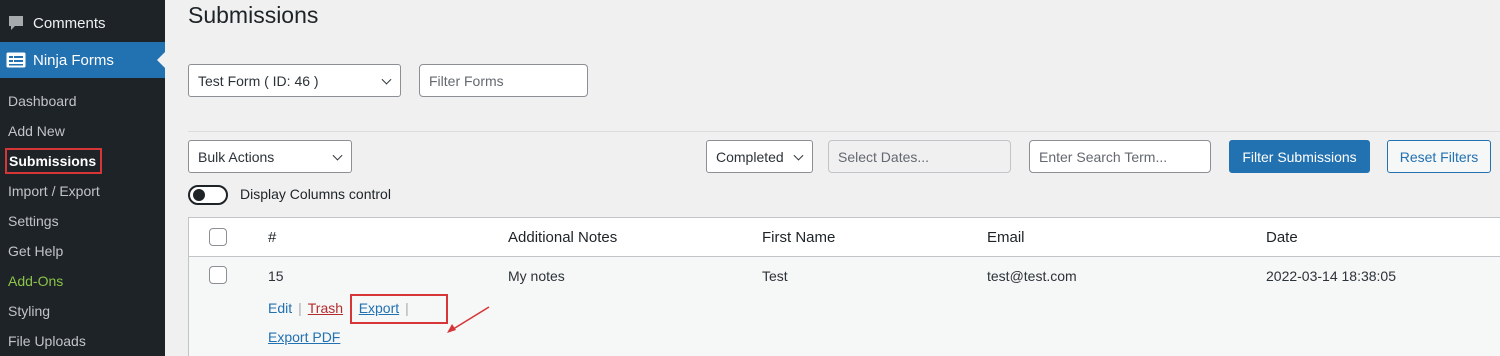  I want to click on column-header-first-name: First Name, so click(798, 237).